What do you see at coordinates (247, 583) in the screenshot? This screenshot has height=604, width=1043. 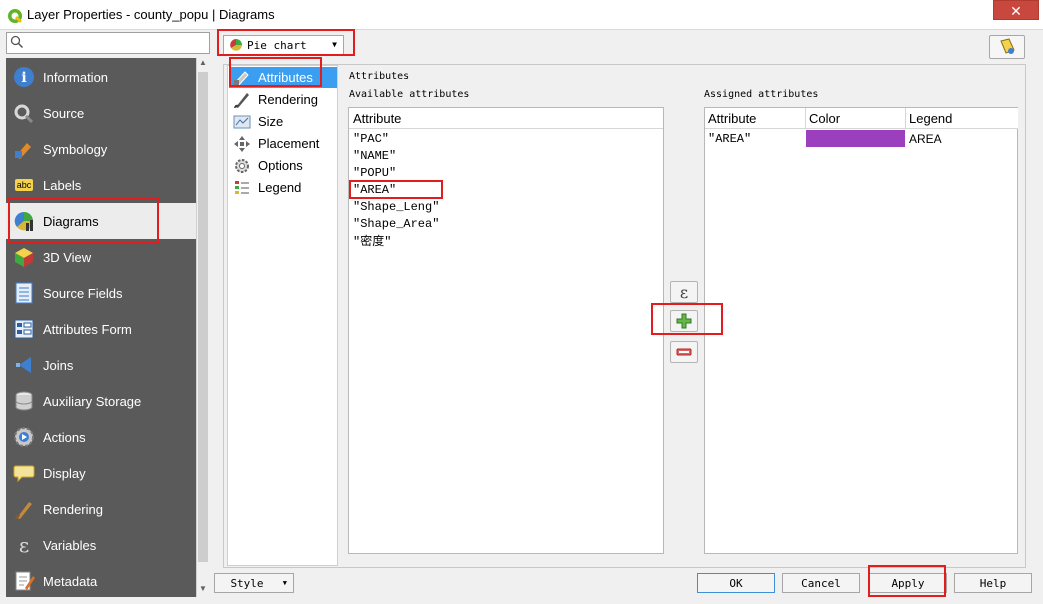 I see `style-button-label: Style` at bounding box center [247, 583].